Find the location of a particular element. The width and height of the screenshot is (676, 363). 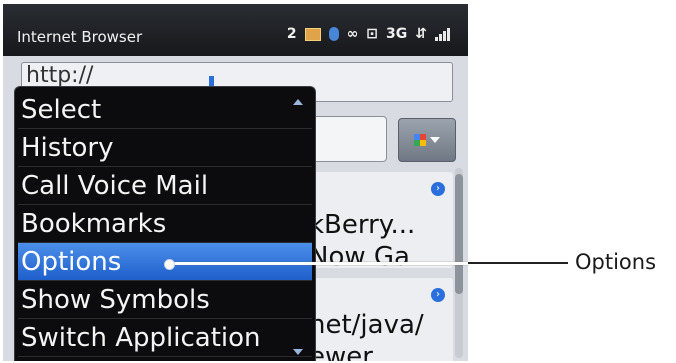

panel-line: ewer is located at coordinates (341, 351).